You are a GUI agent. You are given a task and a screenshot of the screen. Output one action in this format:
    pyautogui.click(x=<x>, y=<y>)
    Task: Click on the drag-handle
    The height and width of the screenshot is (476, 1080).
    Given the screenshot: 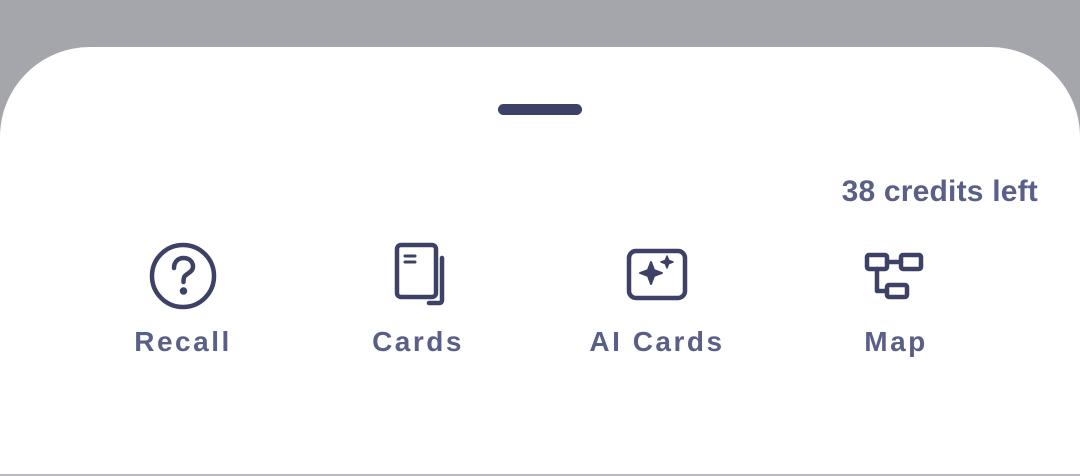 What is the action you would take?
    pyautogui.click(x=540, y=109)
    